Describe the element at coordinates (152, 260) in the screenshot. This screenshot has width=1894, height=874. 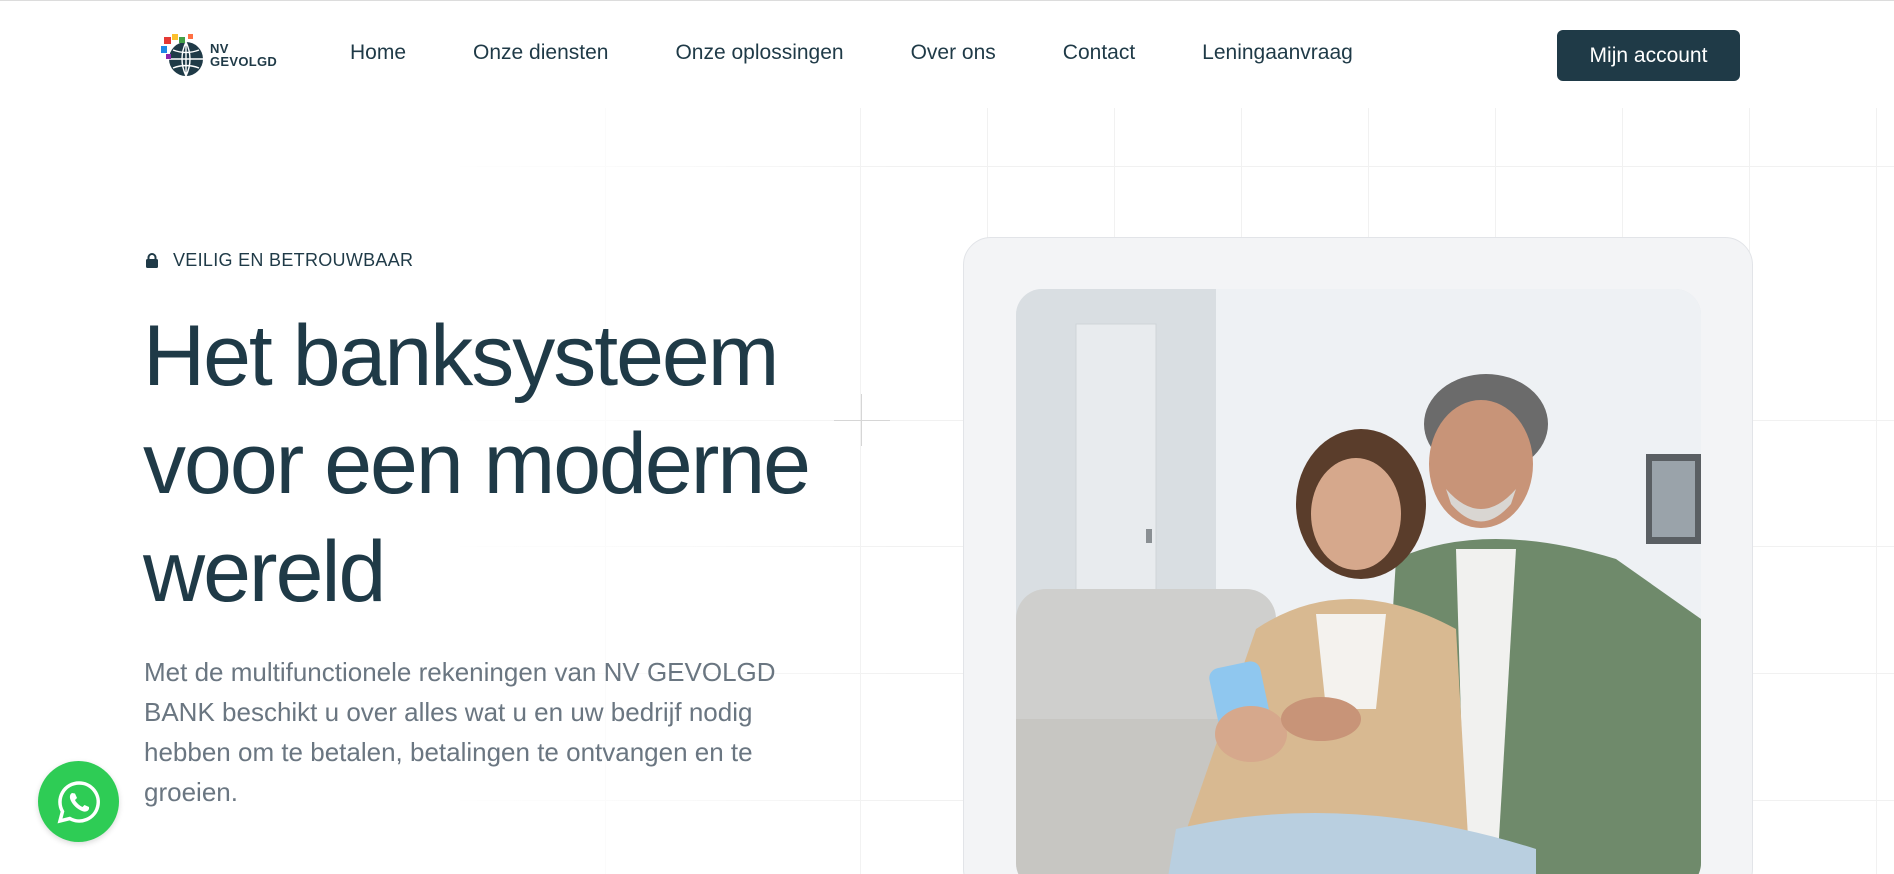
I see `lock-icon` at that location.